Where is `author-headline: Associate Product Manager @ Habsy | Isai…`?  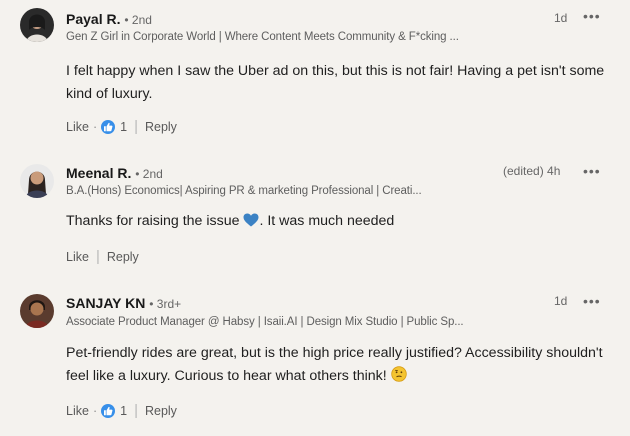 author-headline: Associate Product Manager @ Habsy | Isai… is located at coordinates (265, 322).